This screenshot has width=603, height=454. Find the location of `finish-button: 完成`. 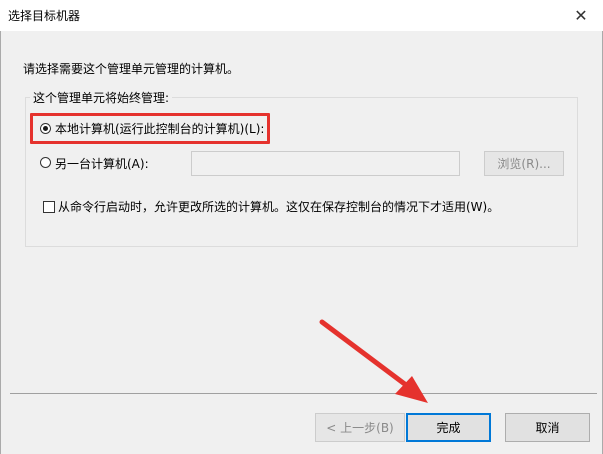

finish-button: 完成 is located at coordinates (448, 427).